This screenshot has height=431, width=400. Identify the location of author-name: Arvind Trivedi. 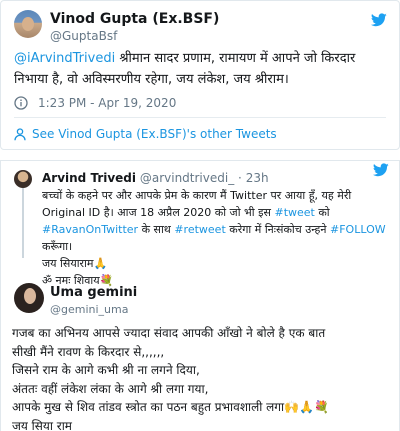
(89, 178).